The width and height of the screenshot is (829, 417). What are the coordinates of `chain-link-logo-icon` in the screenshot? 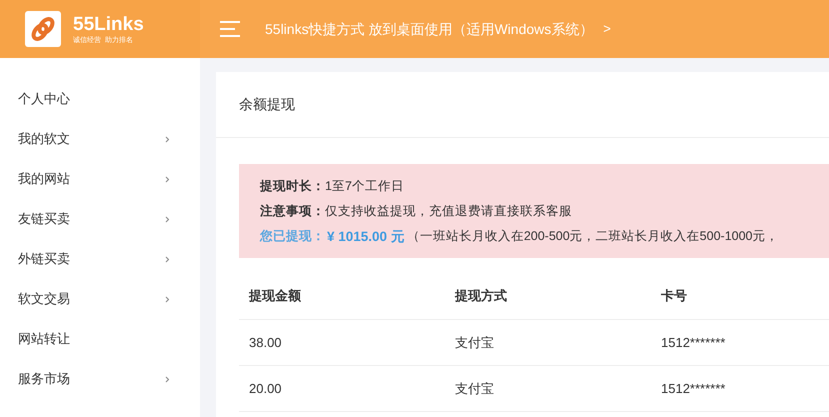 It's located at (43, 29).